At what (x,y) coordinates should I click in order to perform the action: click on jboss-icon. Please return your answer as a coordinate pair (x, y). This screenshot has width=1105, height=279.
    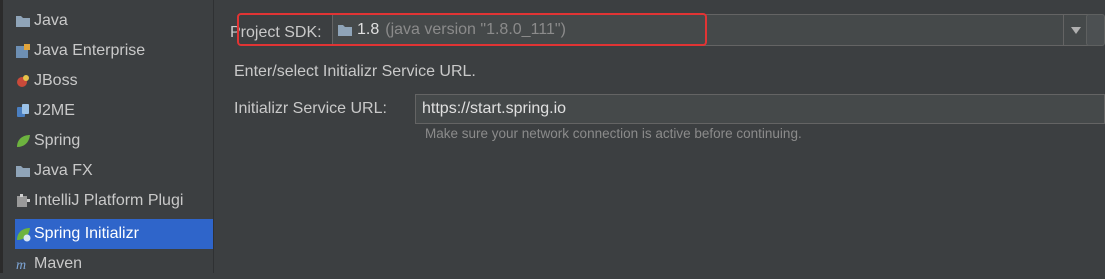
    Looking at the image, I should click on (23, 81).